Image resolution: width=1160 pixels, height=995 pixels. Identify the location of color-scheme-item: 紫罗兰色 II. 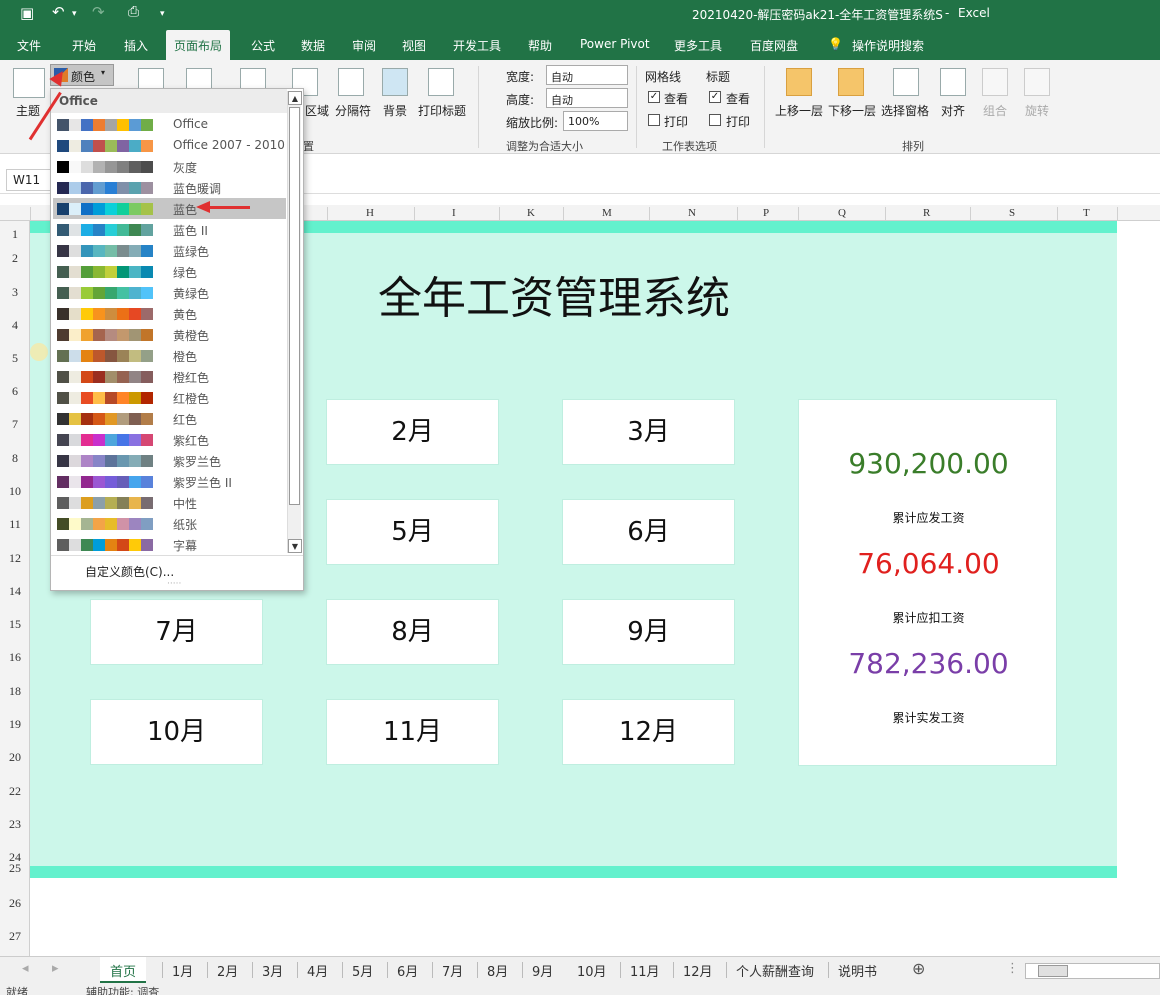
(169, 481).